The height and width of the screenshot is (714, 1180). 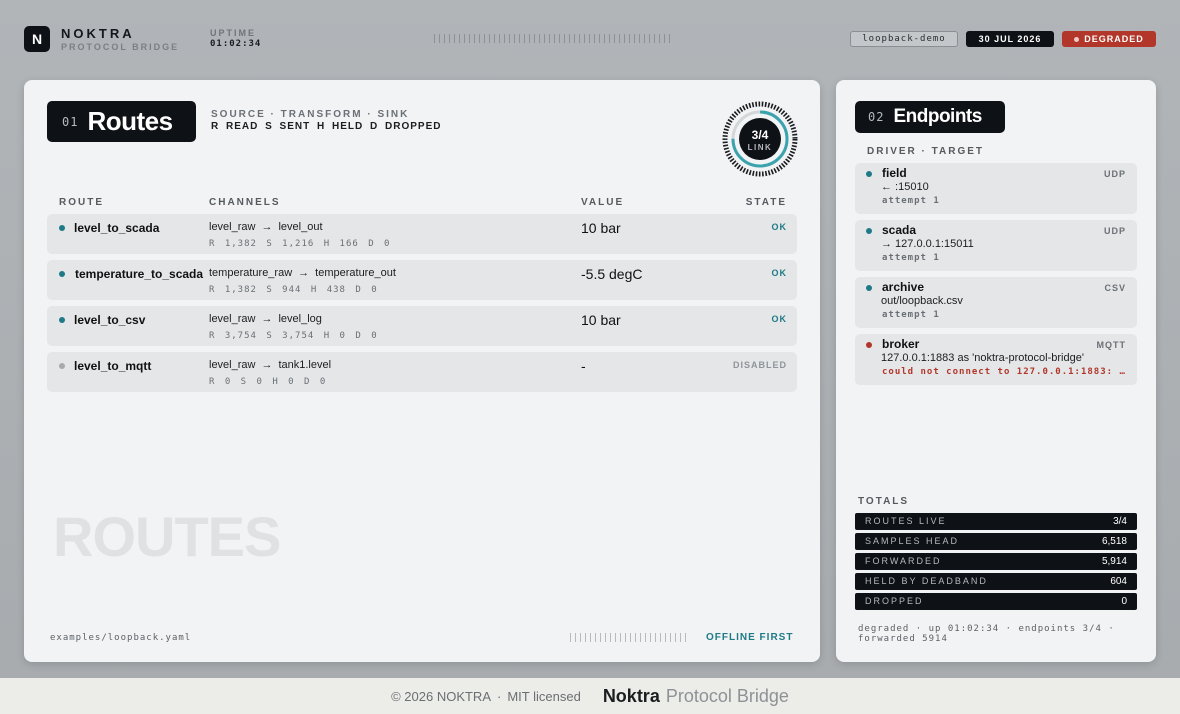 I want to click on totals-label: TOTALS, so click(x=884, y=501).